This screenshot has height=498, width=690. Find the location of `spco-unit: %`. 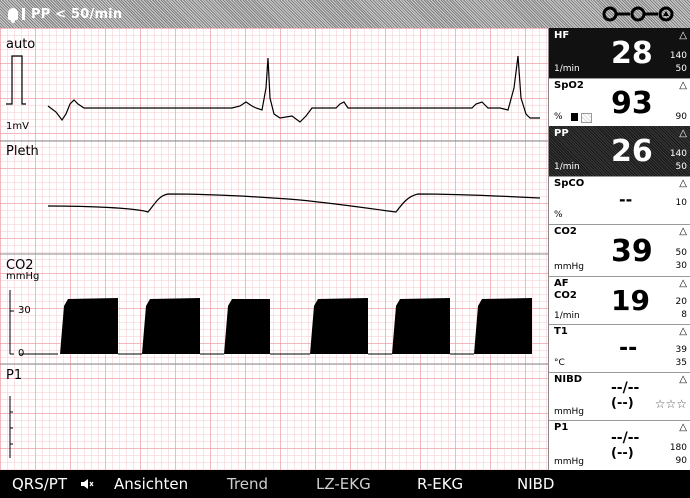

spco-unit: % is located at coordinates (558, 215).